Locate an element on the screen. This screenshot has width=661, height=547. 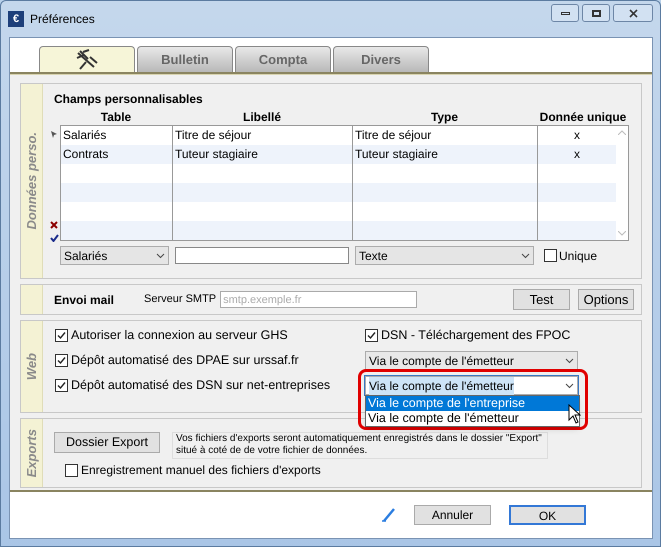
tab: Divers is located at coordinates (381, 59).